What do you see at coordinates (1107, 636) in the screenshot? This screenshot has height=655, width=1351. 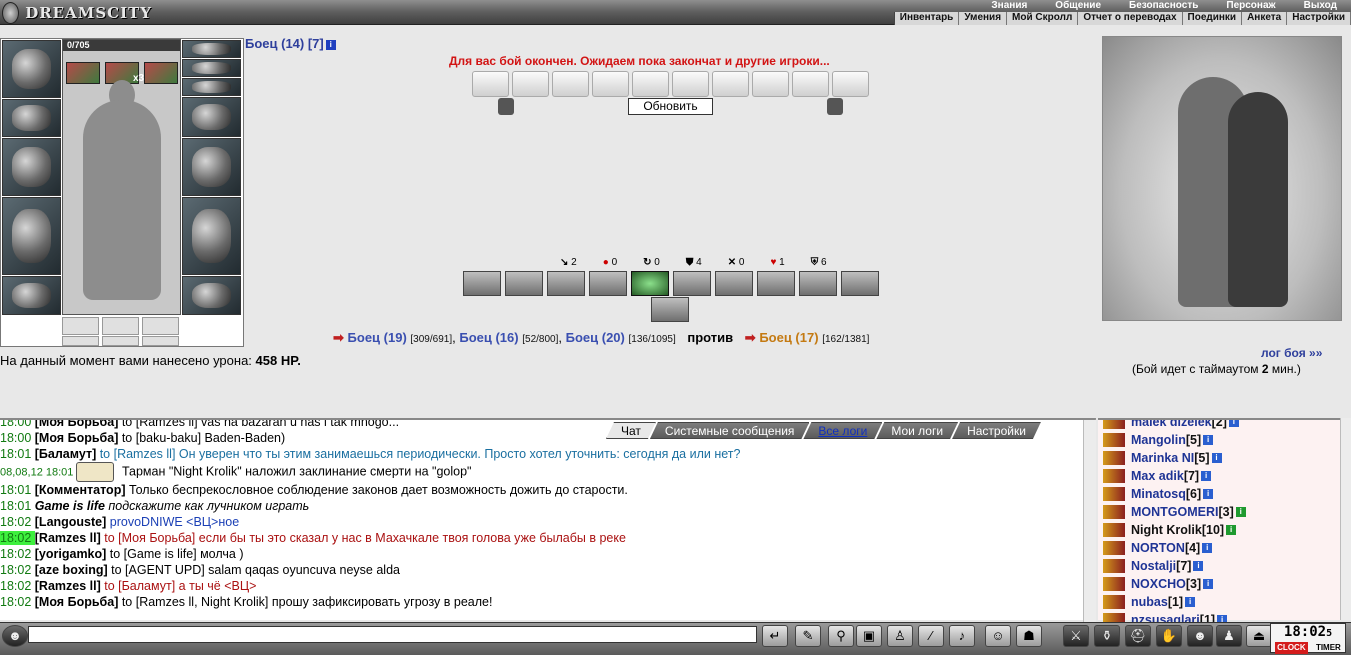 I see `bag-icon: ⚱` at bounding box center [1107, 636].